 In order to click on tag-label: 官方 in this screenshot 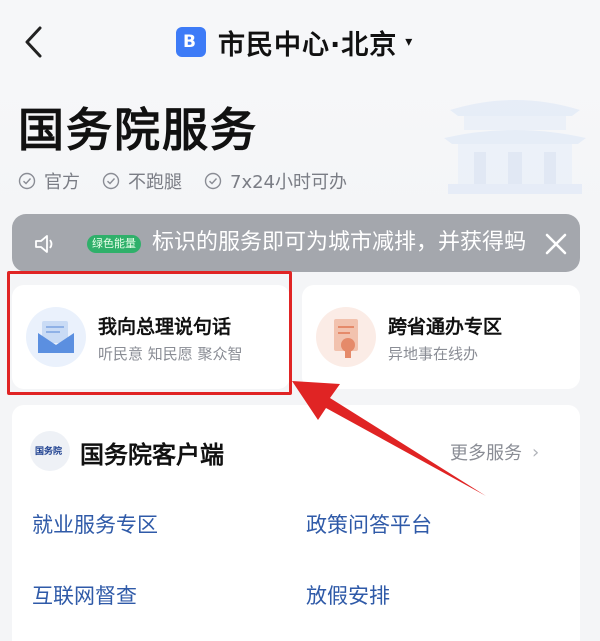, I will do `click(62, 182)`.